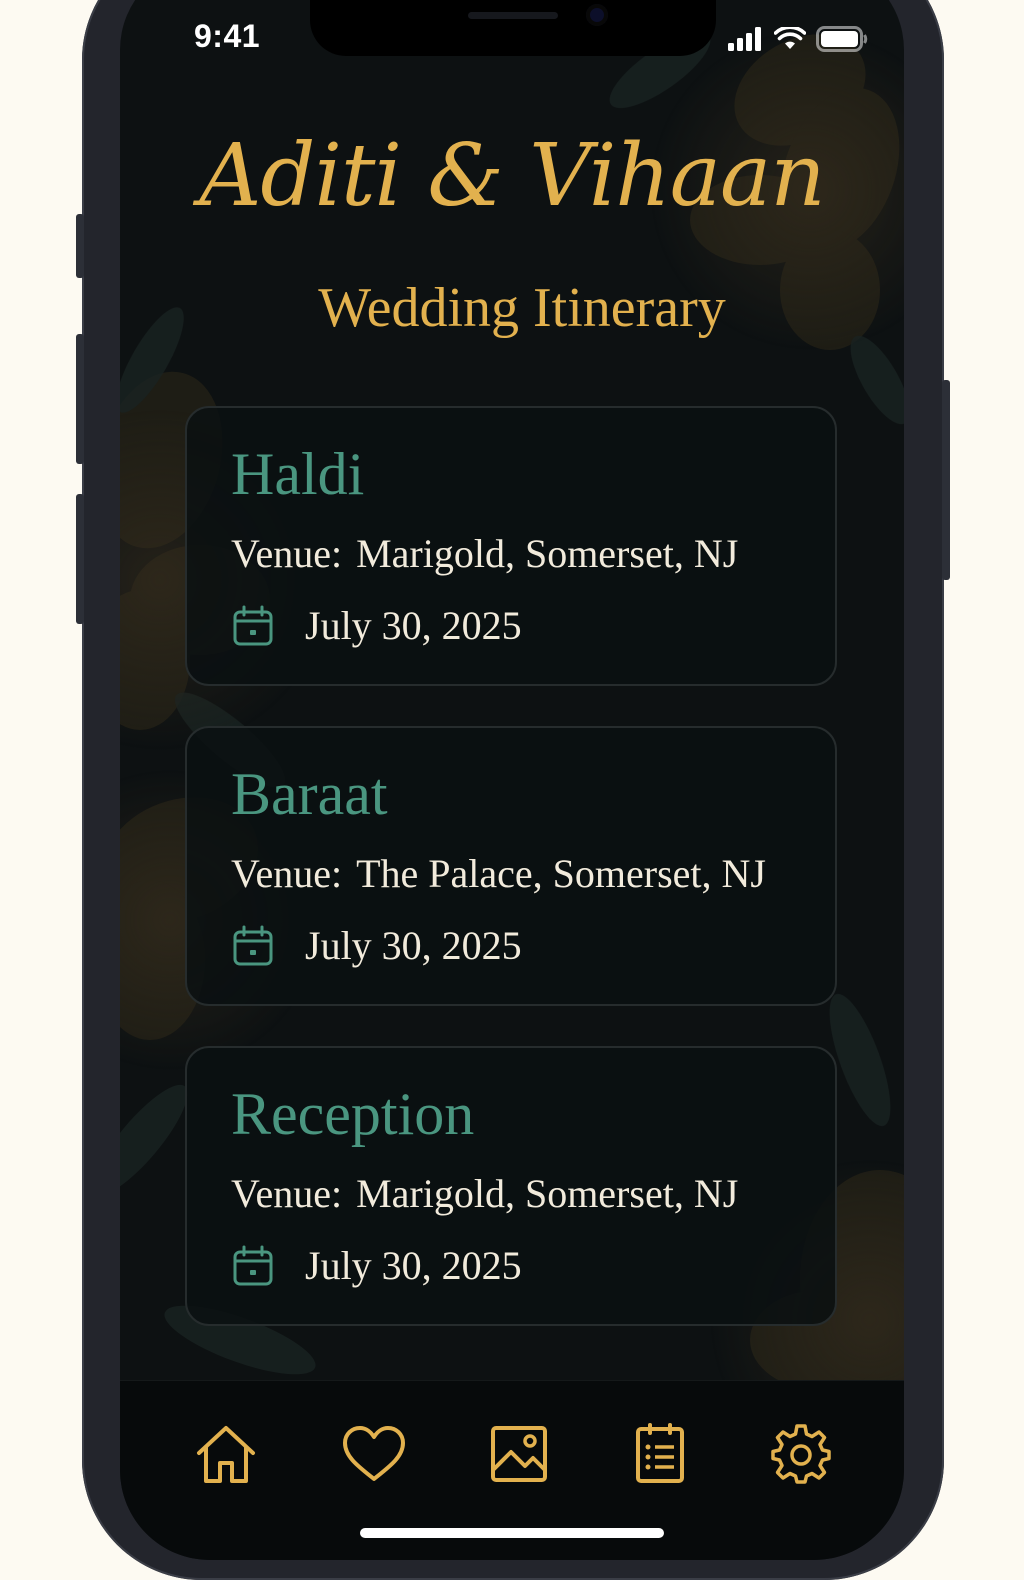 Image resolution: width=1024 pixels, height=1580 pixels. Describe the element at coordinates (842, 39) in the screenshot. I see `battery-icon` at that location.